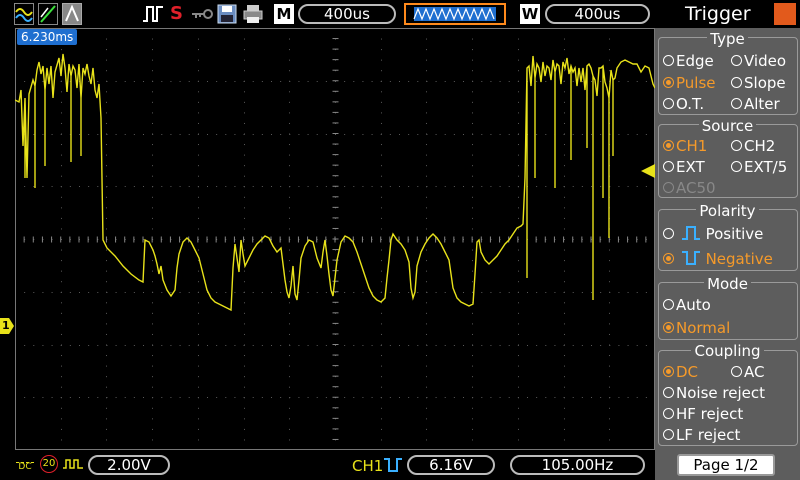 This screenshot has width=800, height=480. What do you see at coordinates (347, 14) in the screenshot?
I see `main-timebase-value: 400us` at bounding box center [347, 14].